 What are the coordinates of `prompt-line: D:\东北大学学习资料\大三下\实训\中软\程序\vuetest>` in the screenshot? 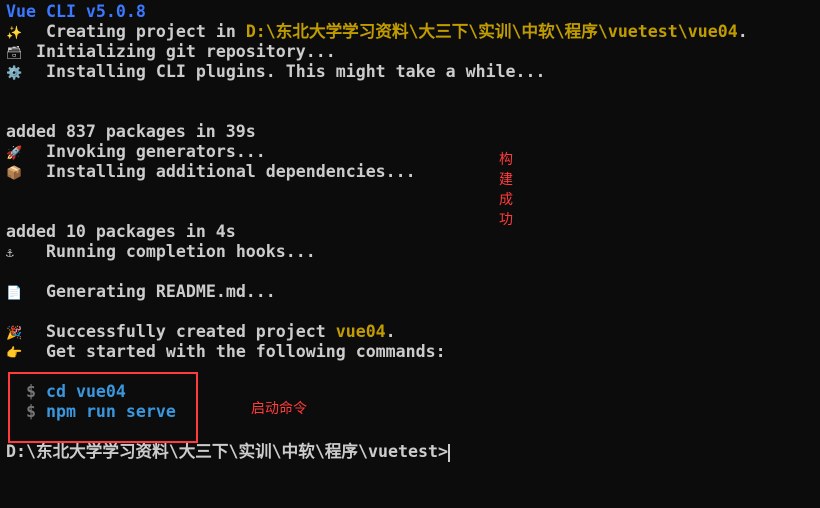 It's located at (377, 452).